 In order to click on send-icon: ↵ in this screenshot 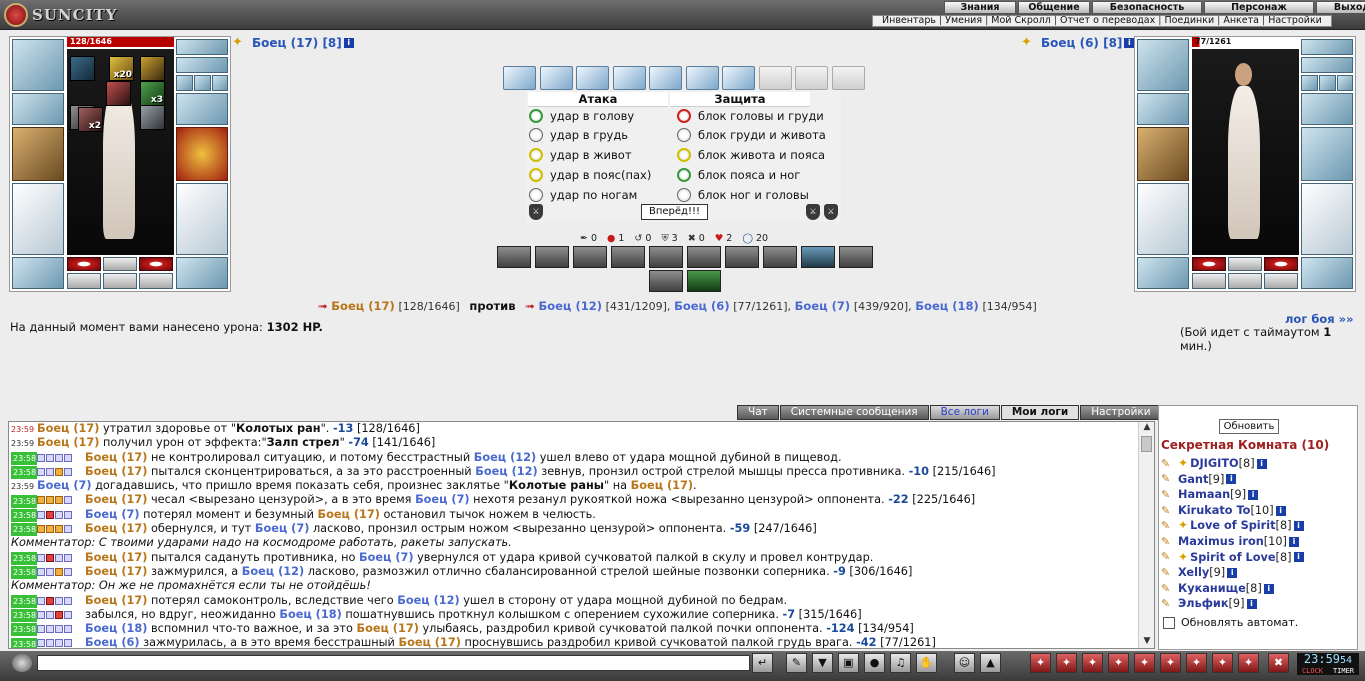, I will do `click(762, 663)`.